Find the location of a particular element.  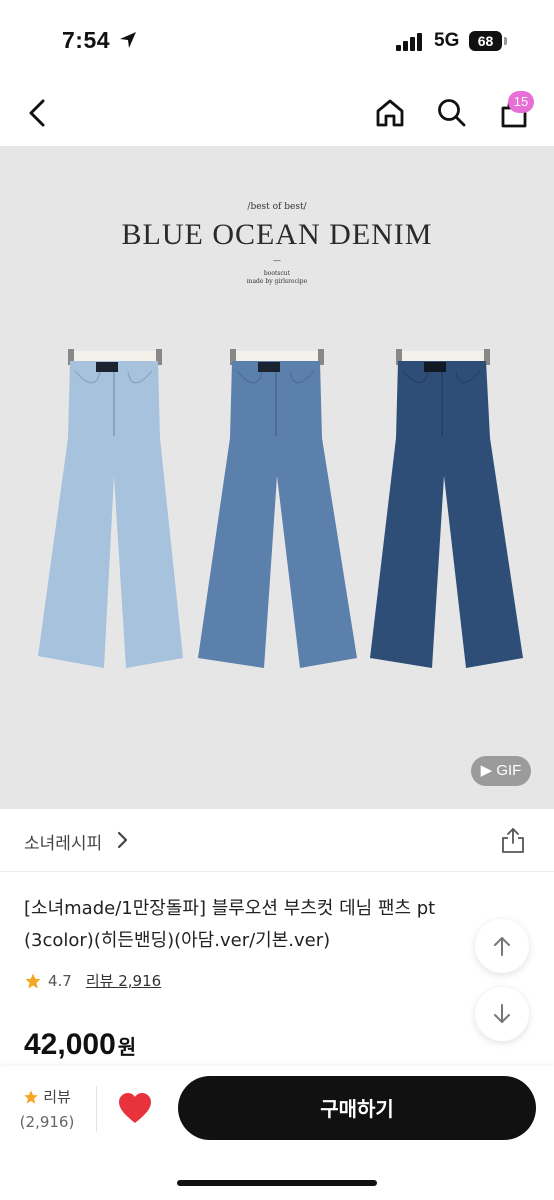

arrow-up-icon is located at coordinates (502, 946).